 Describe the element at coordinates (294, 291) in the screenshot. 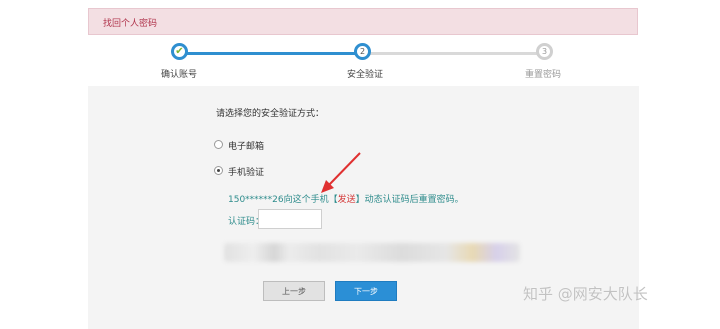

I see `prev-button: 上一步` at that location.